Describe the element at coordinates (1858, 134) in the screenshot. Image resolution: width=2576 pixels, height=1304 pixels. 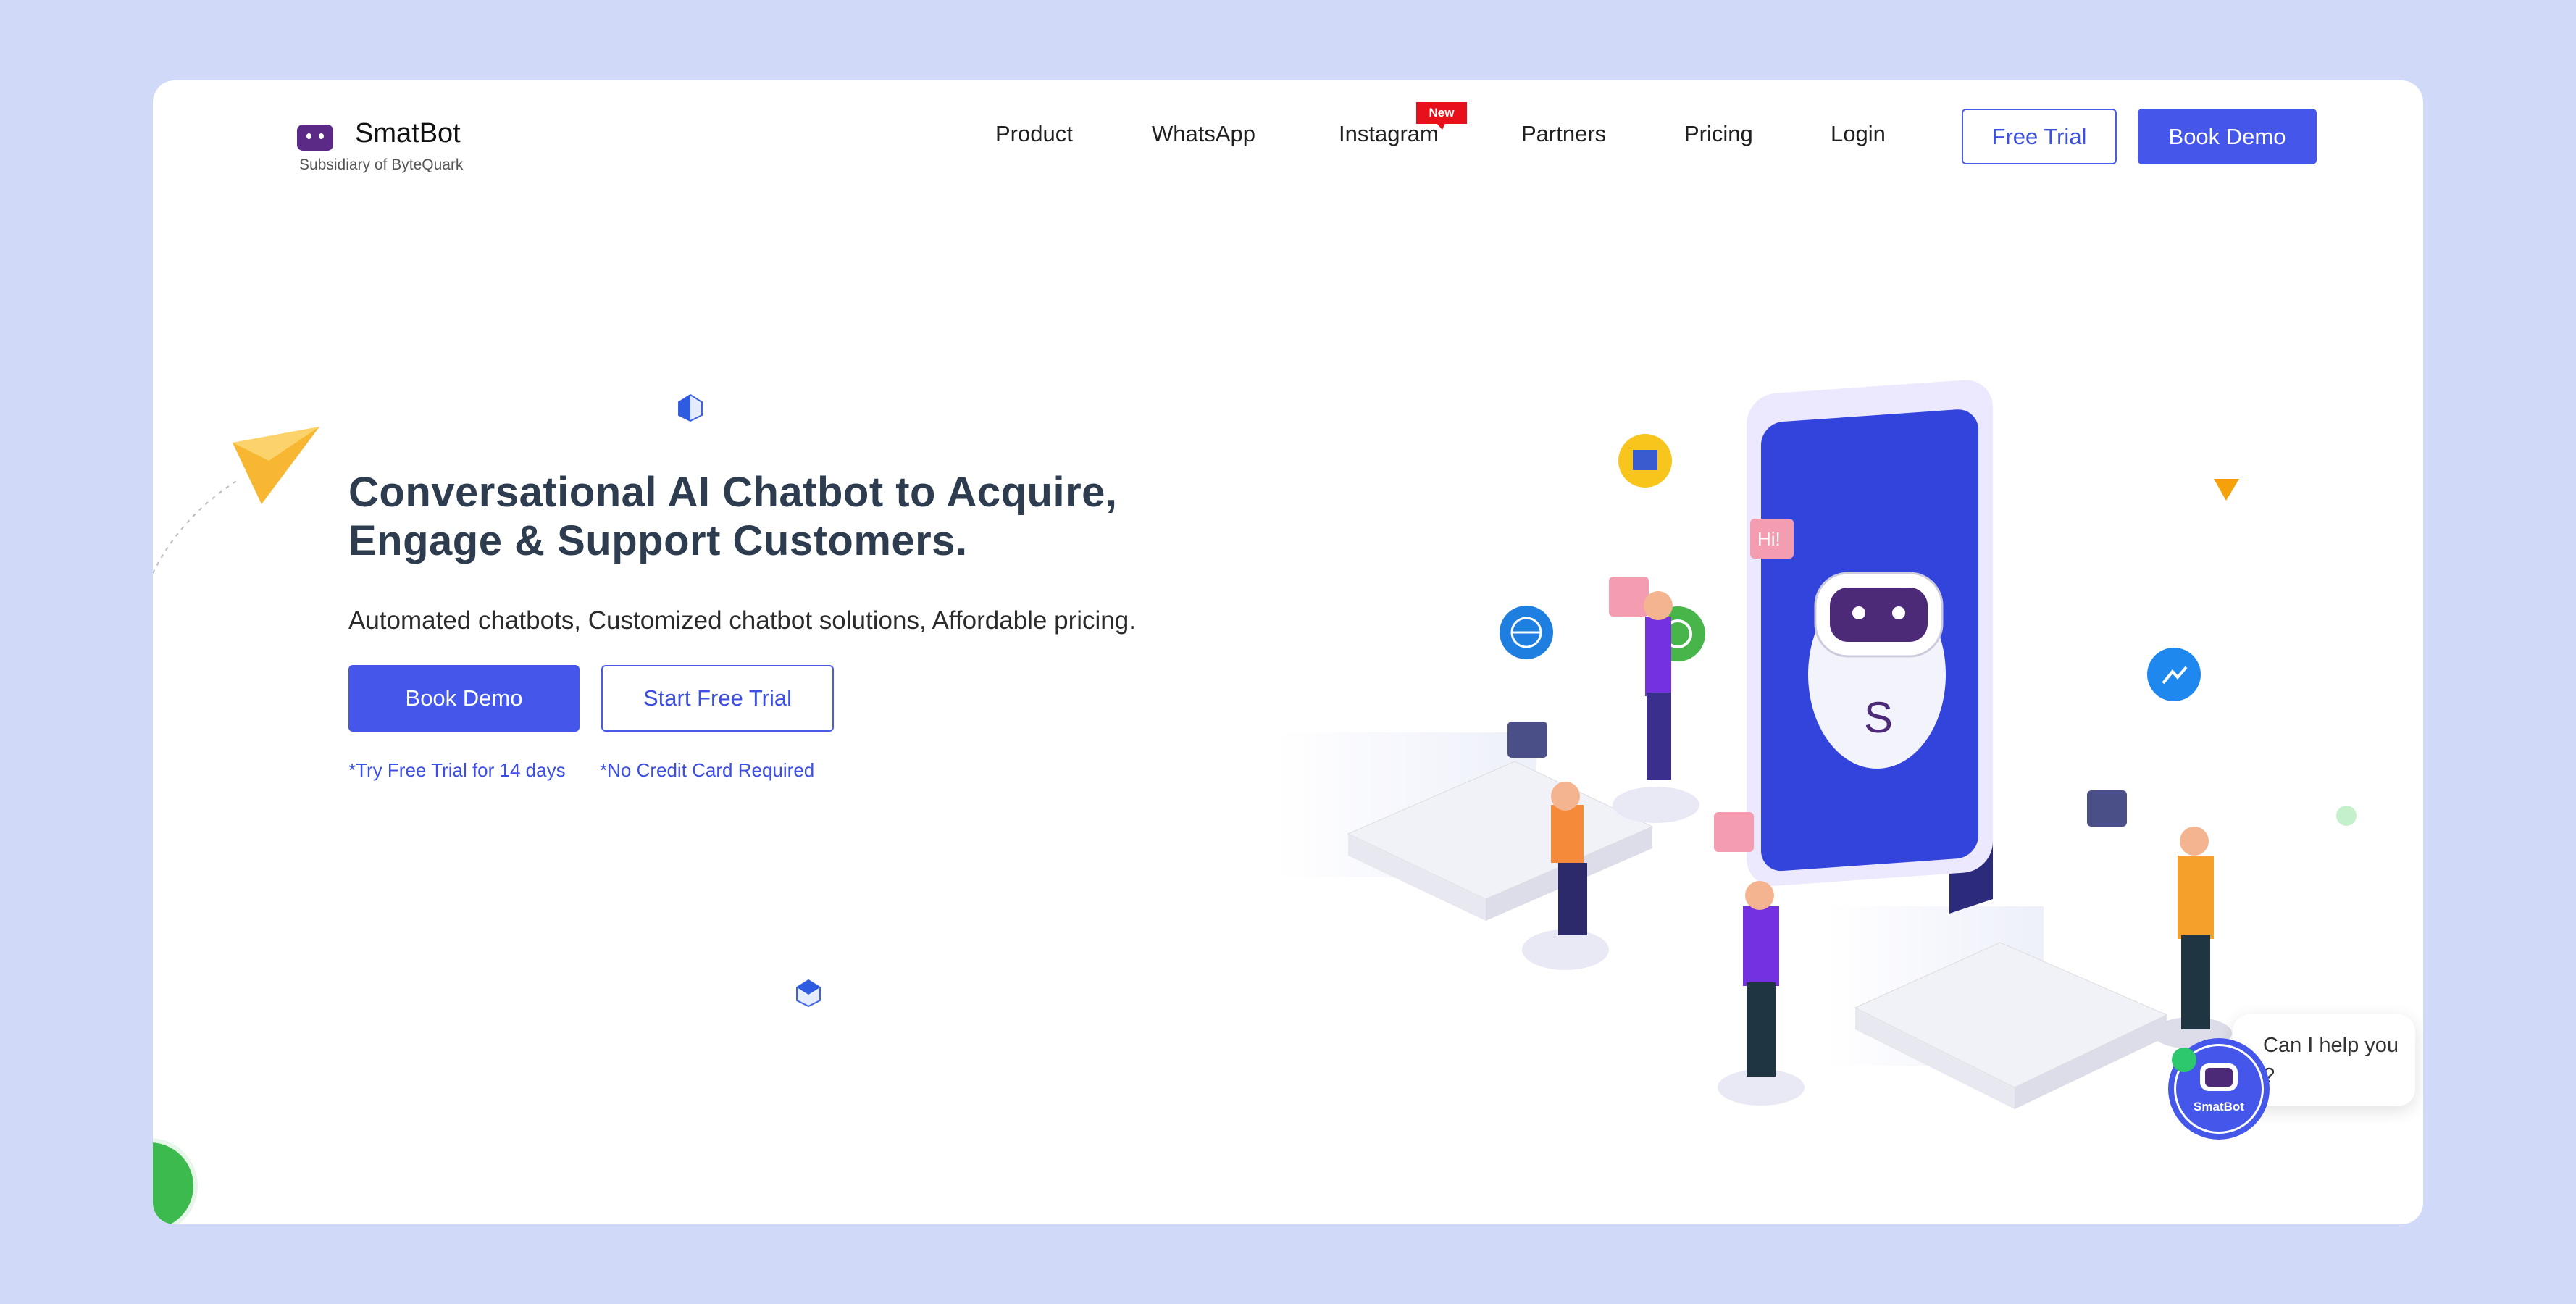
I see `nav-login: Login` at that location.